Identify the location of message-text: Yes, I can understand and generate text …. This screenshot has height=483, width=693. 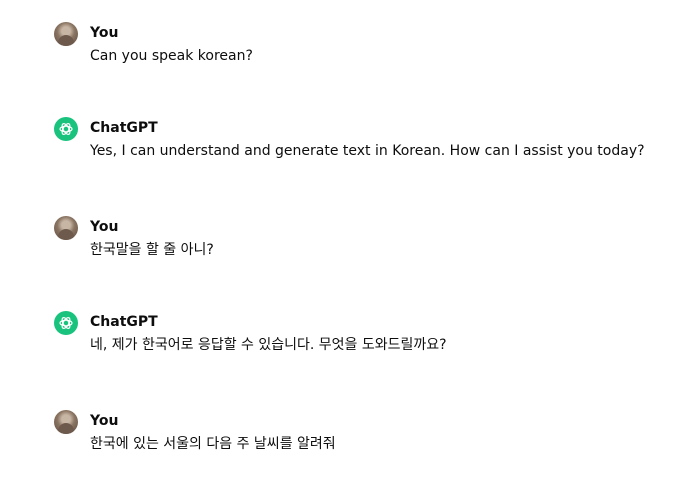
(367, 151).